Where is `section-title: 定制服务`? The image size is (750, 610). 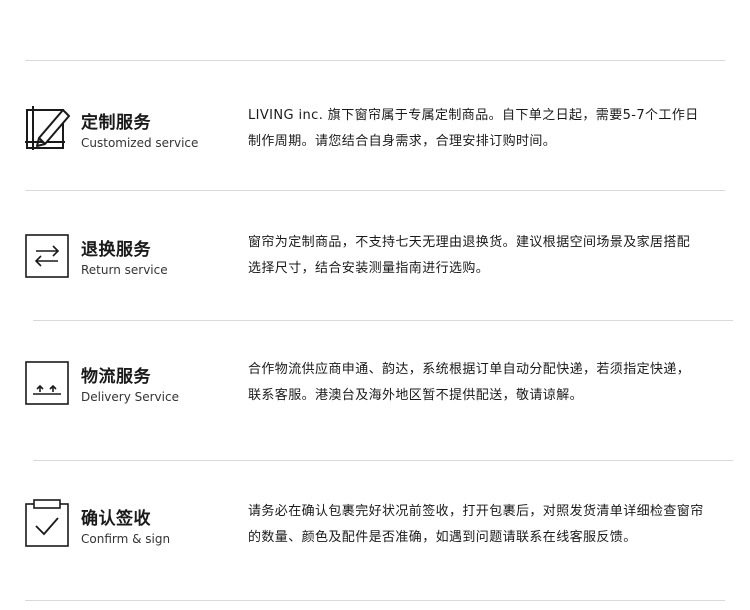
section-title: 定制服务 is located at coordinates (116, 123).